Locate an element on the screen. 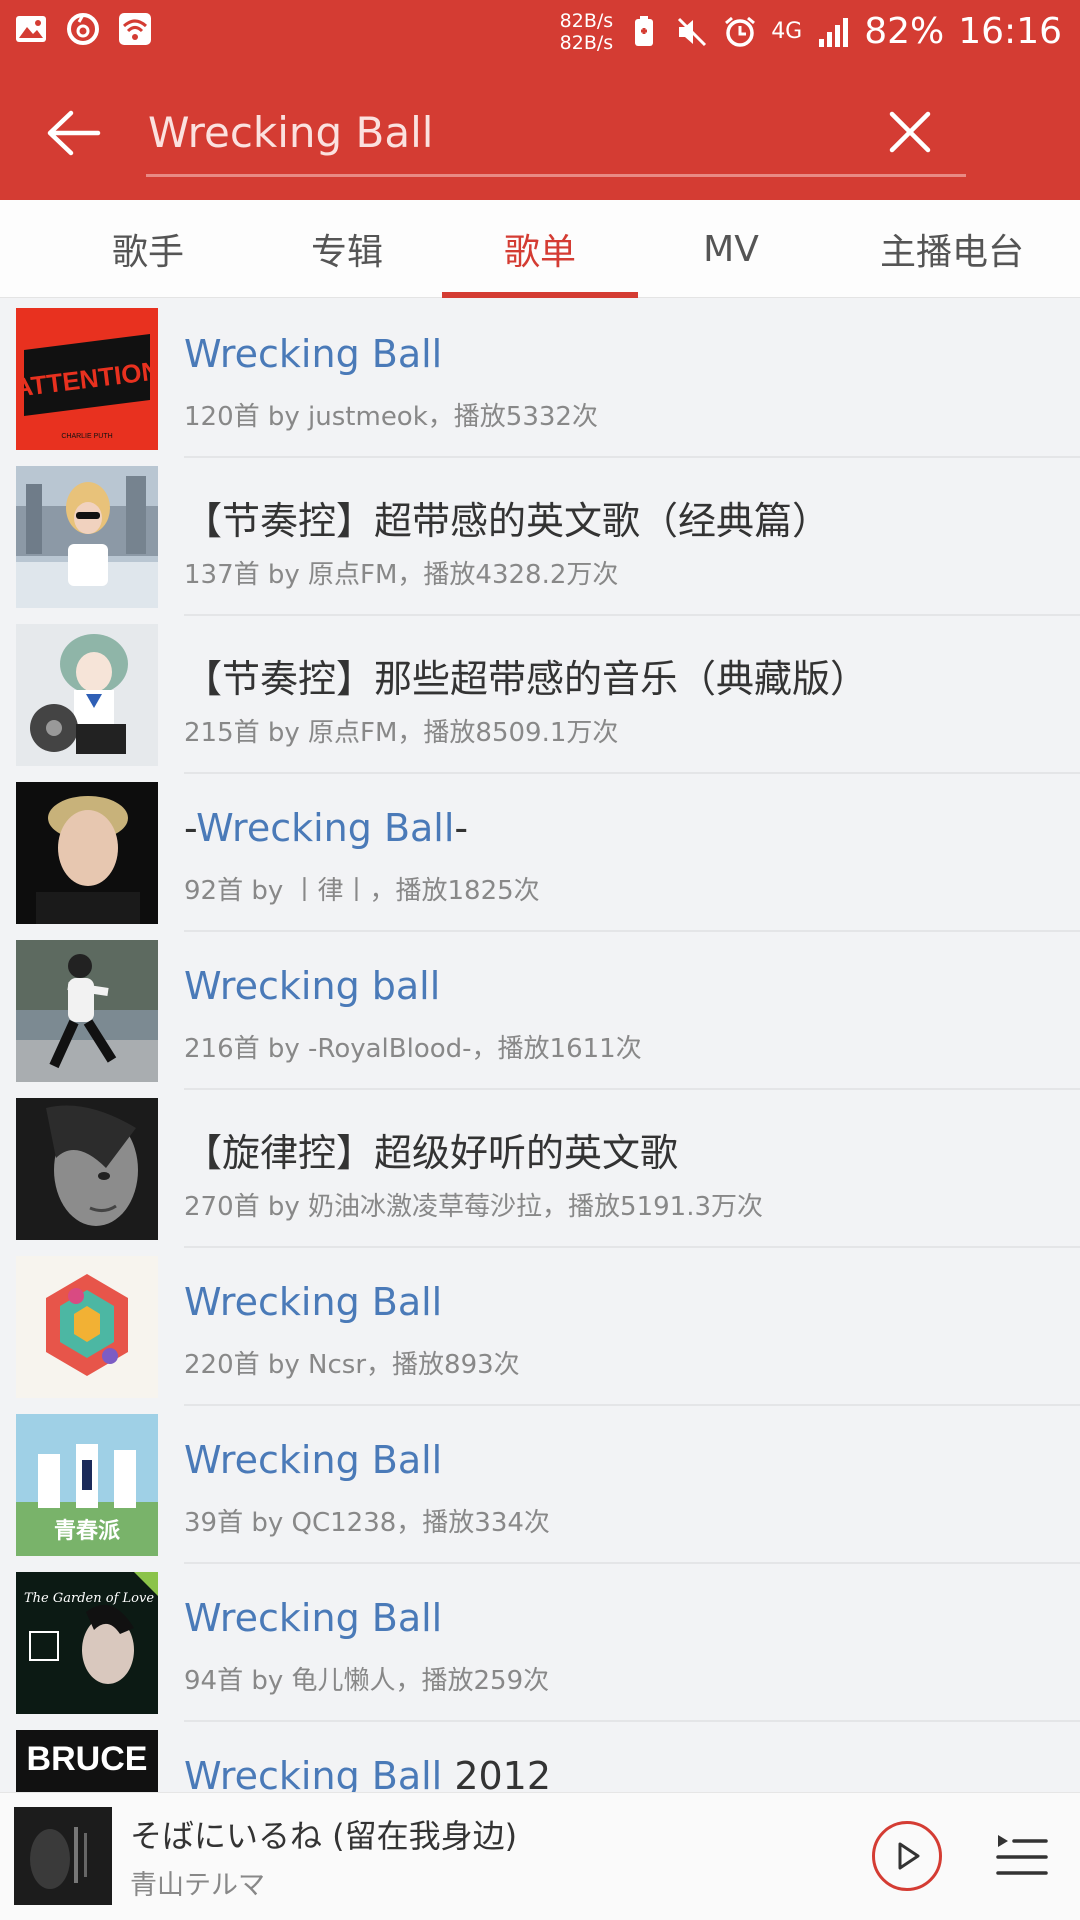  playlist-title: 【节奏控】那些超带感的音乐（典藏版） is located at coordinates (526, 675).